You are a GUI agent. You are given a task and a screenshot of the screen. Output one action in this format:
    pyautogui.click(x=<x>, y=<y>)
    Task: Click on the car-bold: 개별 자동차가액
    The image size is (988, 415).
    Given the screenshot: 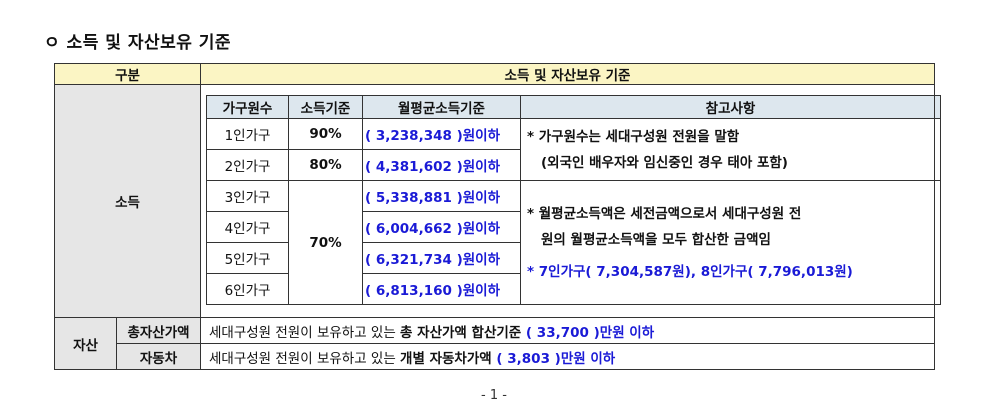 What is the action you would take?
    pyautogui.click(x=446, y=358)
    